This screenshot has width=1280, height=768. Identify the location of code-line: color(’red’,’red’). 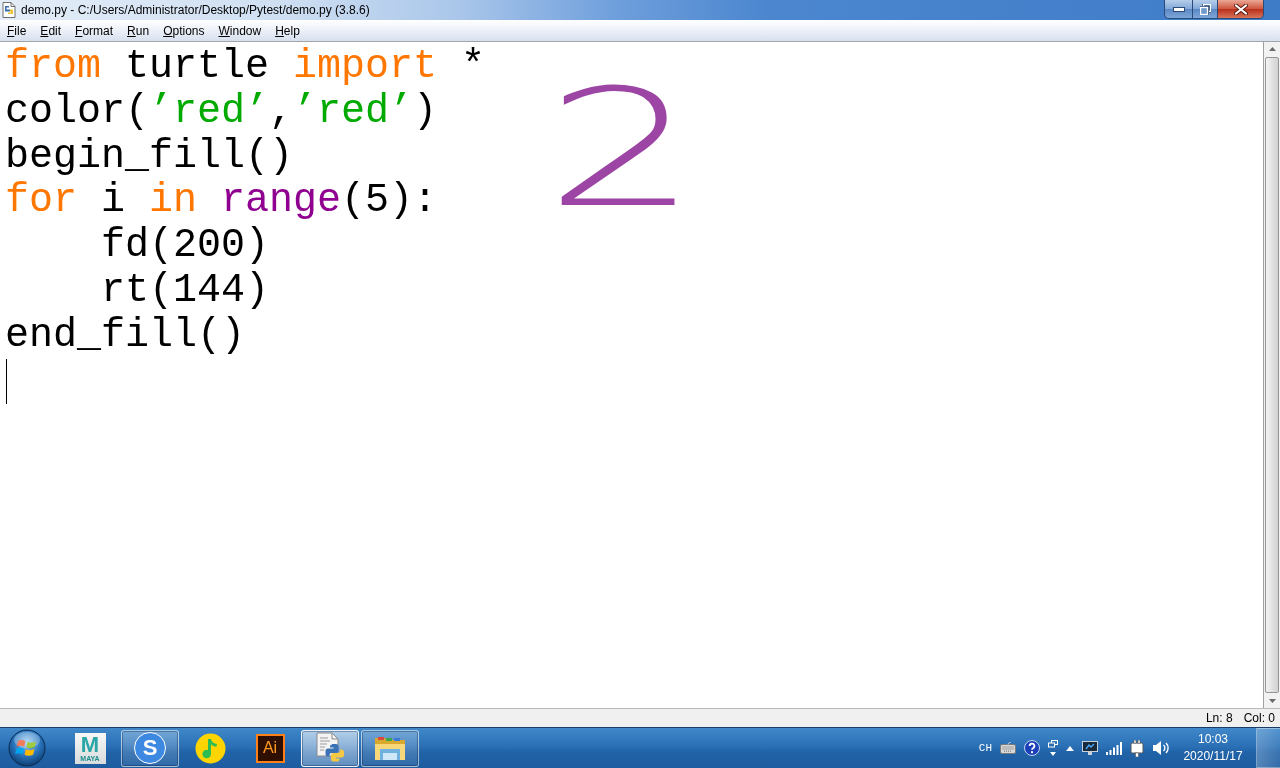
(221, 111).